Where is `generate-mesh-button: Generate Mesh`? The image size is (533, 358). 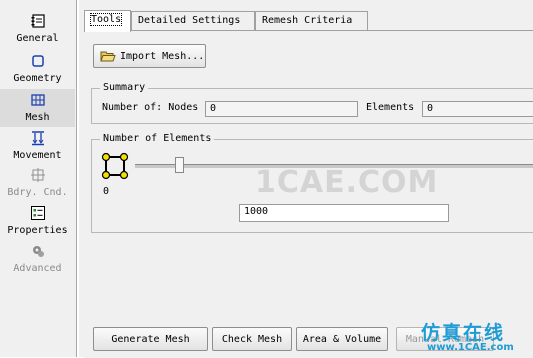
generate-mesh-button: Generate Mesh is located at coordinates (150, 339).